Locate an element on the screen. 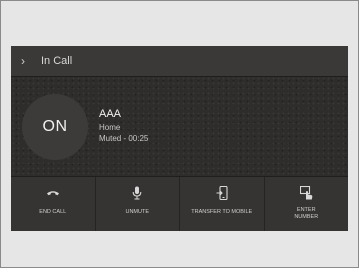 This screenshot has width=359, height=268. call-status-timer: Muted - 00:25 is located at coordinates (124, 138).